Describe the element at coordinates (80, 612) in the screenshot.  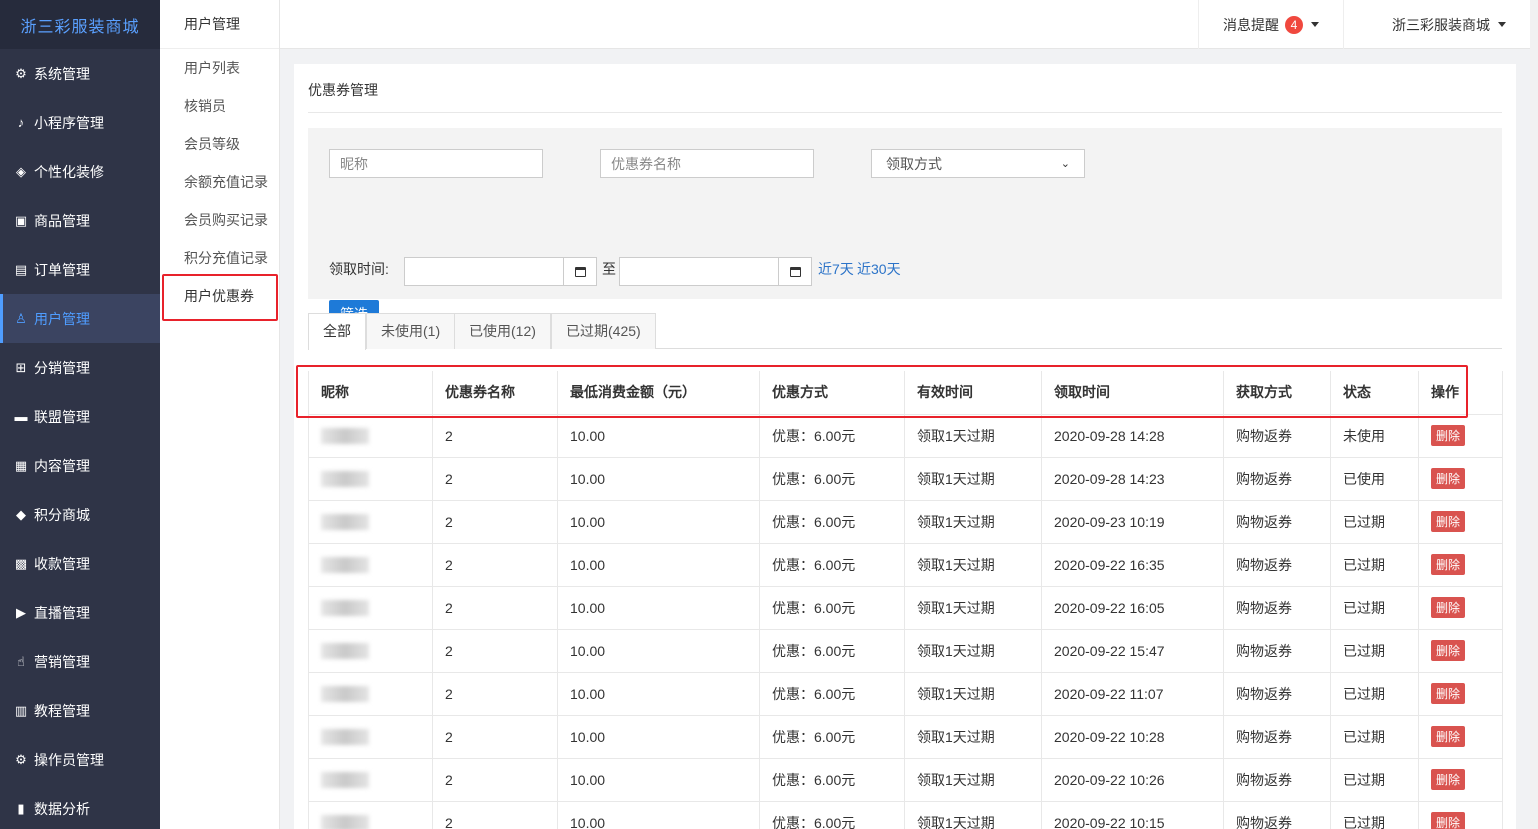
I see `sidebar-item-11: ▶ 直播管理` at that location.